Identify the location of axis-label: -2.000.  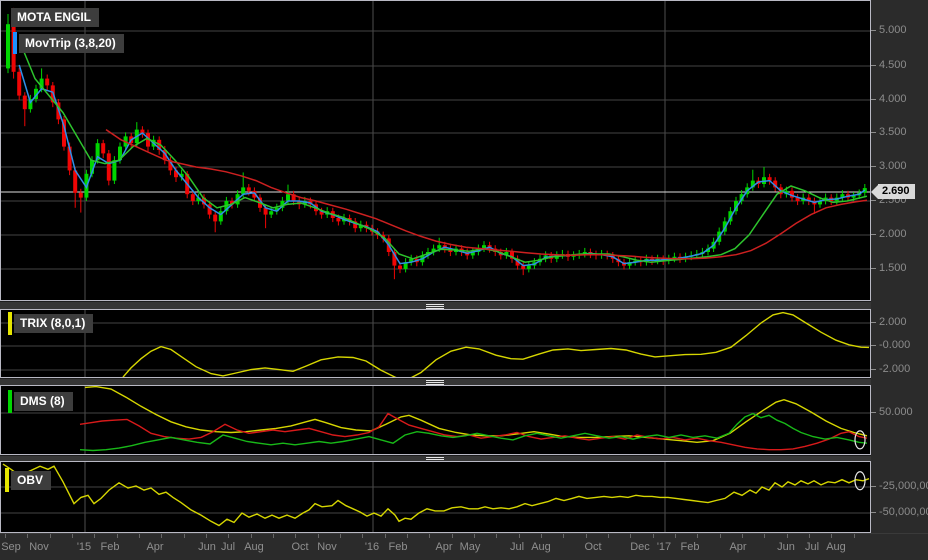
(890, 369).